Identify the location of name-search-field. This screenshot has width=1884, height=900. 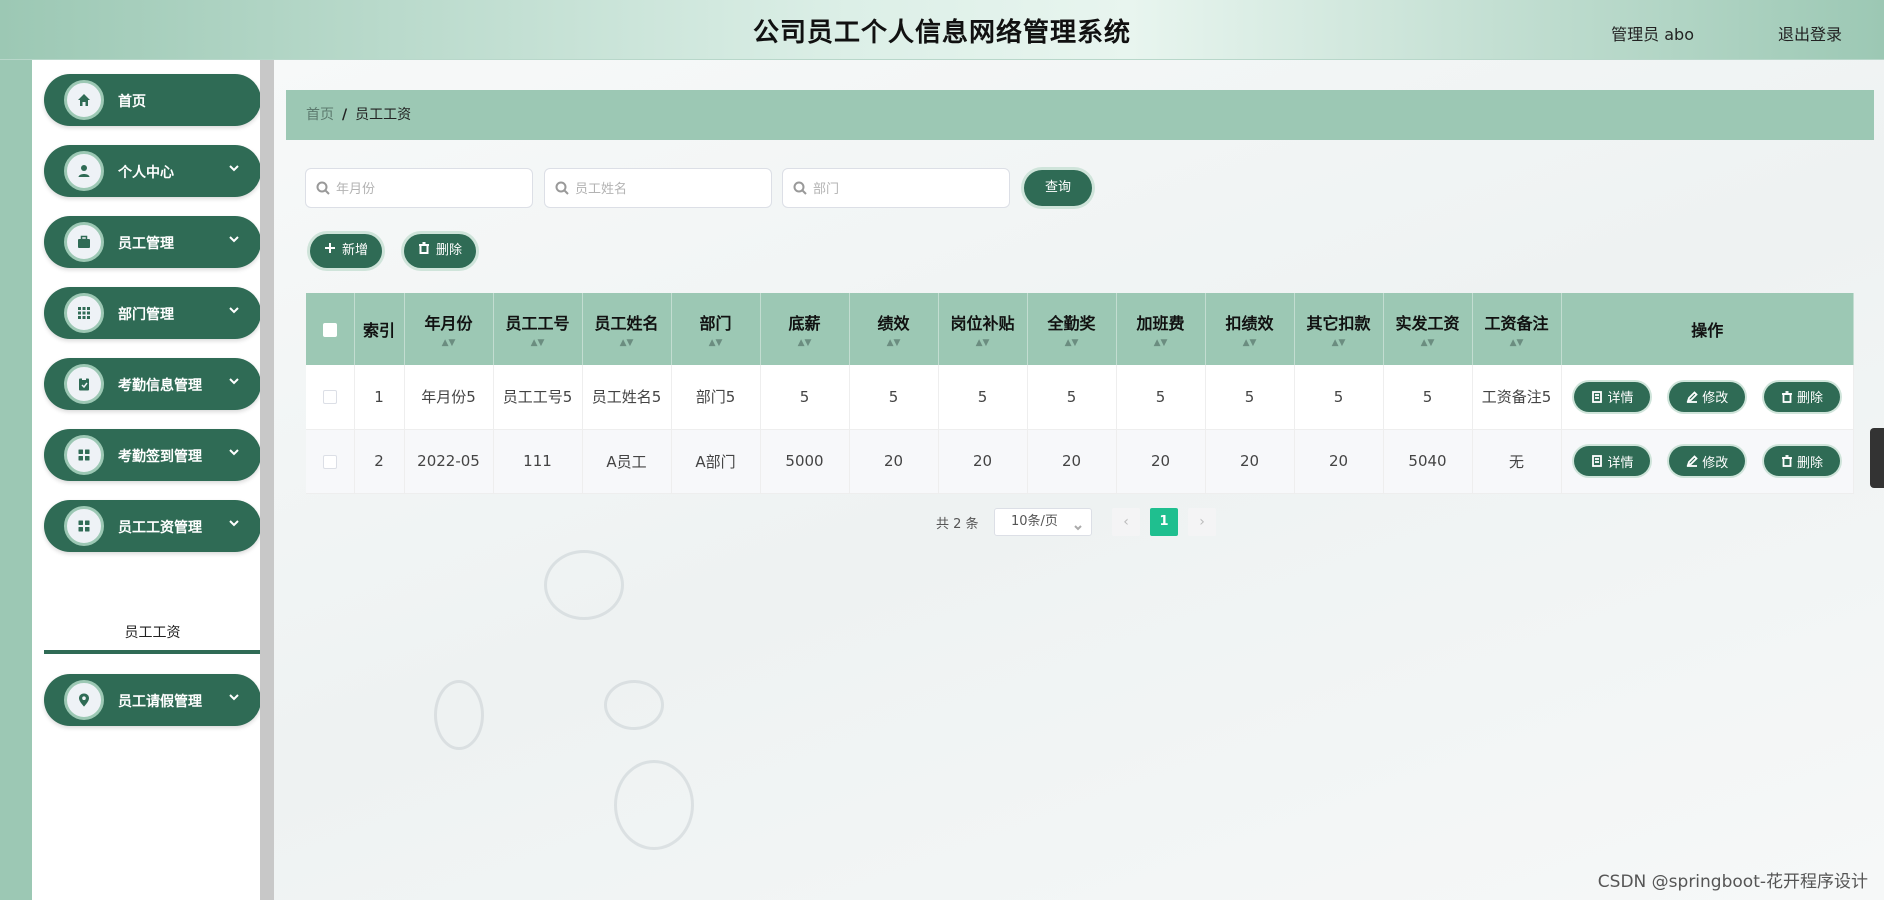
(658, 188).